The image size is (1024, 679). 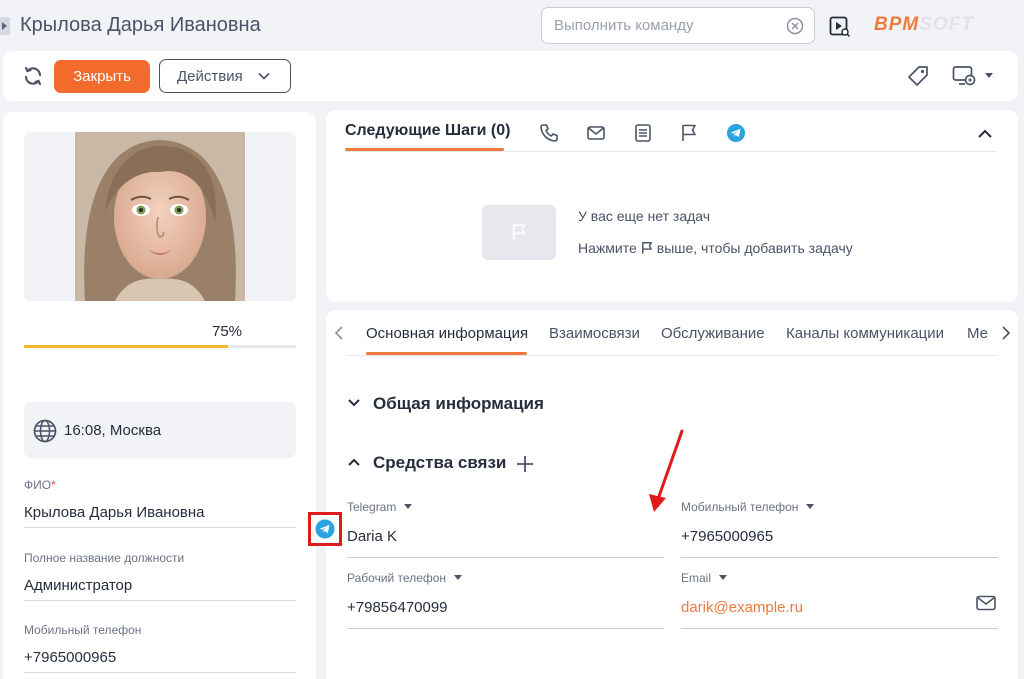 I want to click on header: Крылова Дарья Ивановна BPMSOFT, so click(x=512, y=26).